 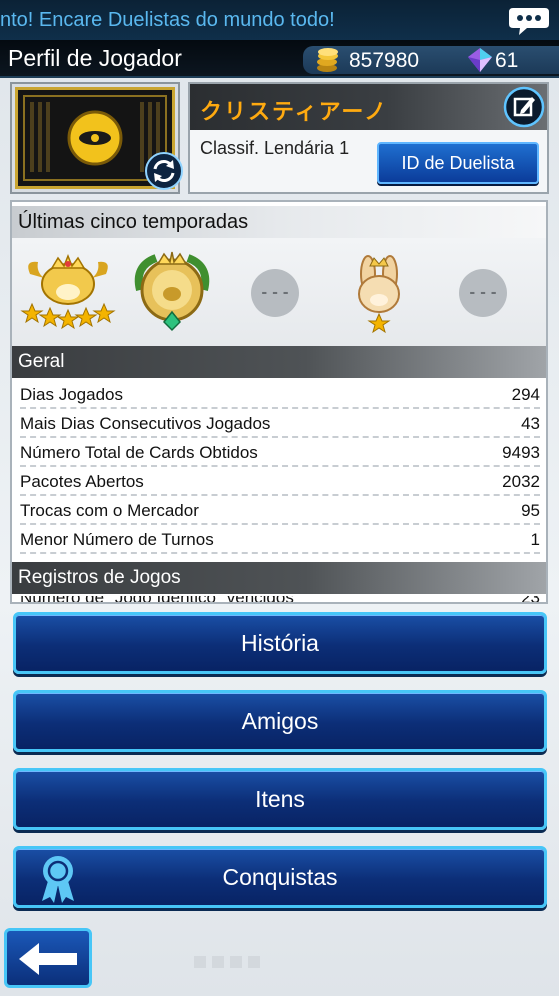 What do you see at coordinates (529, 21) in the screenshot?
I see `chat-icon` at bounding box center [529, 21].